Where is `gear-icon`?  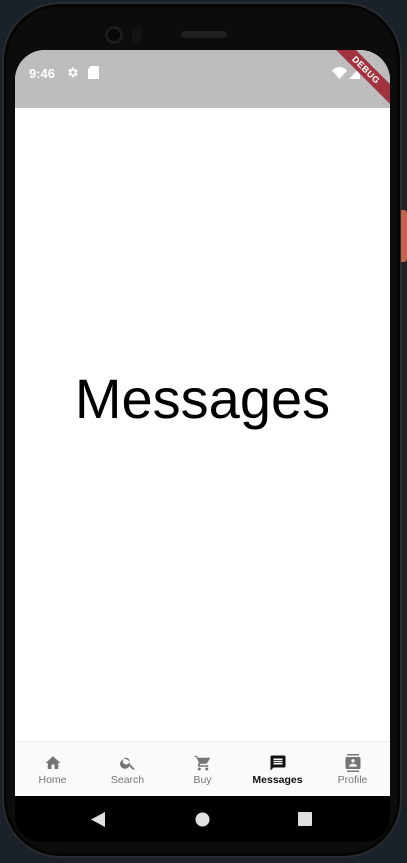 gear-icon is located at coordinates (73, 72).